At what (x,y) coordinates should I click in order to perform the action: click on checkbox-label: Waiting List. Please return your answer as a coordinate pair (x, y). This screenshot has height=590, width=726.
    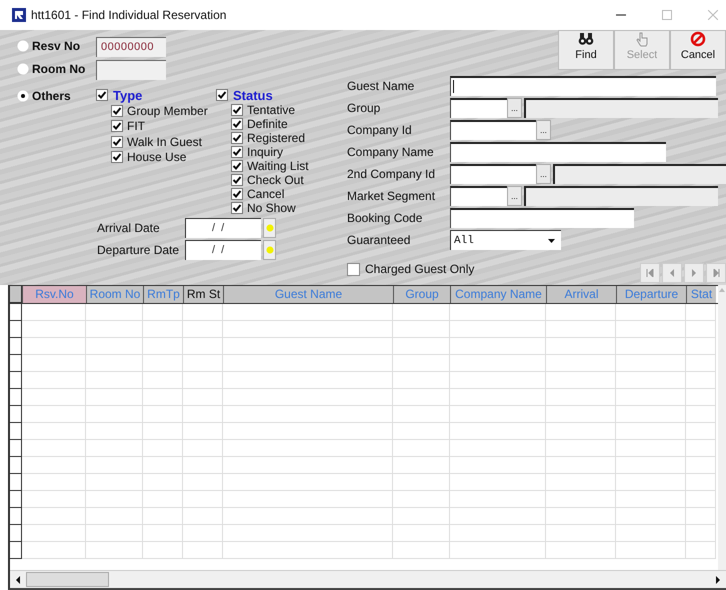
    Looking at the image, I should click on (278, 166).